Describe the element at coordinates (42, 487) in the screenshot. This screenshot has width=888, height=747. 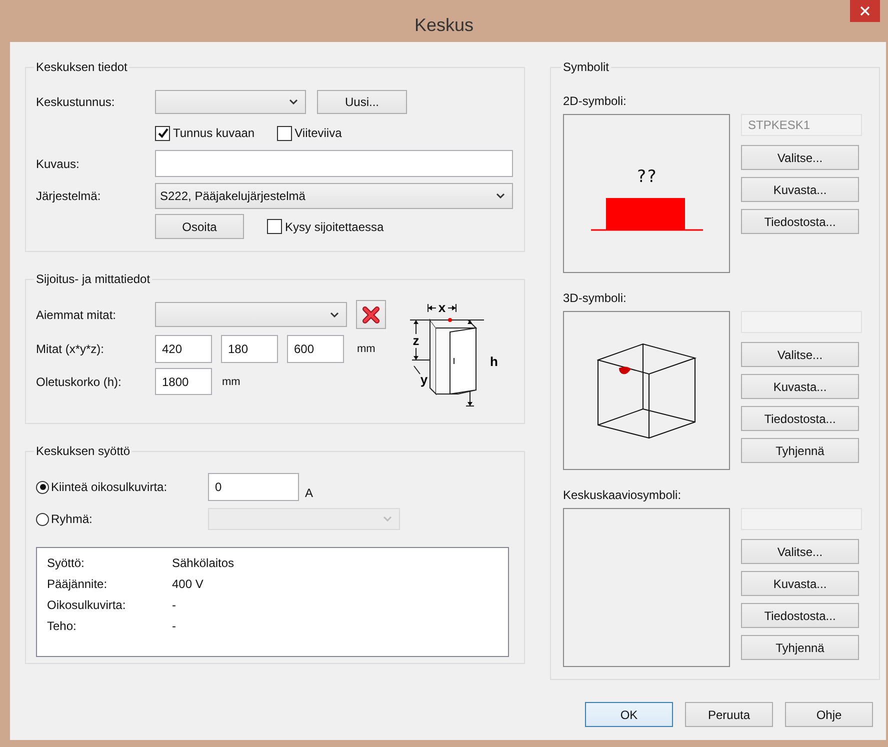
I see `radio-button` at that location.